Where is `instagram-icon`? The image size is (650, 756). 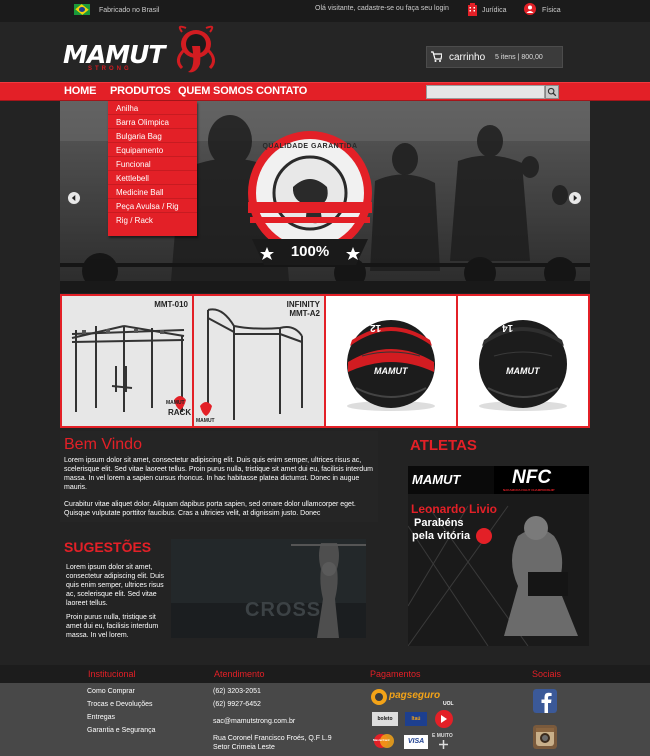
instagram-icon is located at coordinates (545, 737).